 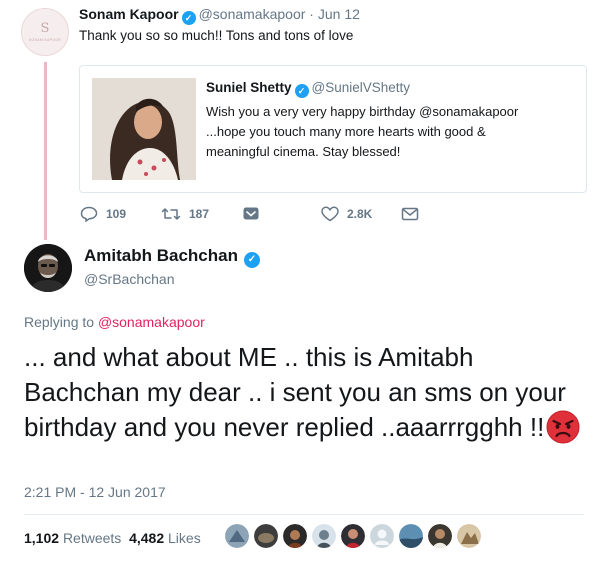 I want to click on tweet-timestamp: 2:21 PM - 12 Jun 2017, so click(x=95, y=492).